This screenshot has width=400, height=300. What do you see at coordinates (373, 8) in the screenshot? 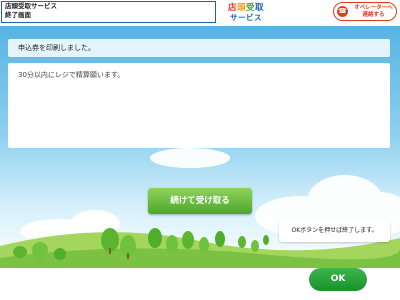
I see `contact-operator-label-line1: オペレーターへ` at bounding box center [373, 8].